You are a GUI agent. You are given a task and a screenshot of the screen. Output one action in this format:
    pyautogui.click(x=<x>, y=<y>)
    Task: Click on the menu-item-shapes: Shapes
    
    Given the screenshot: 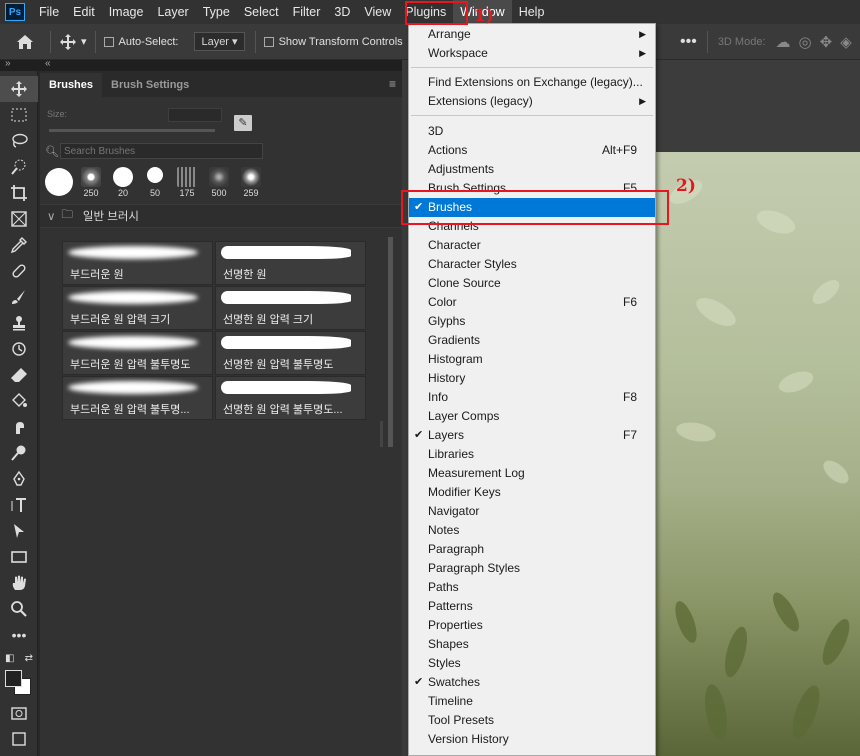 What is the action you would take?
    pyautogui.click(x=532, y=644)
    